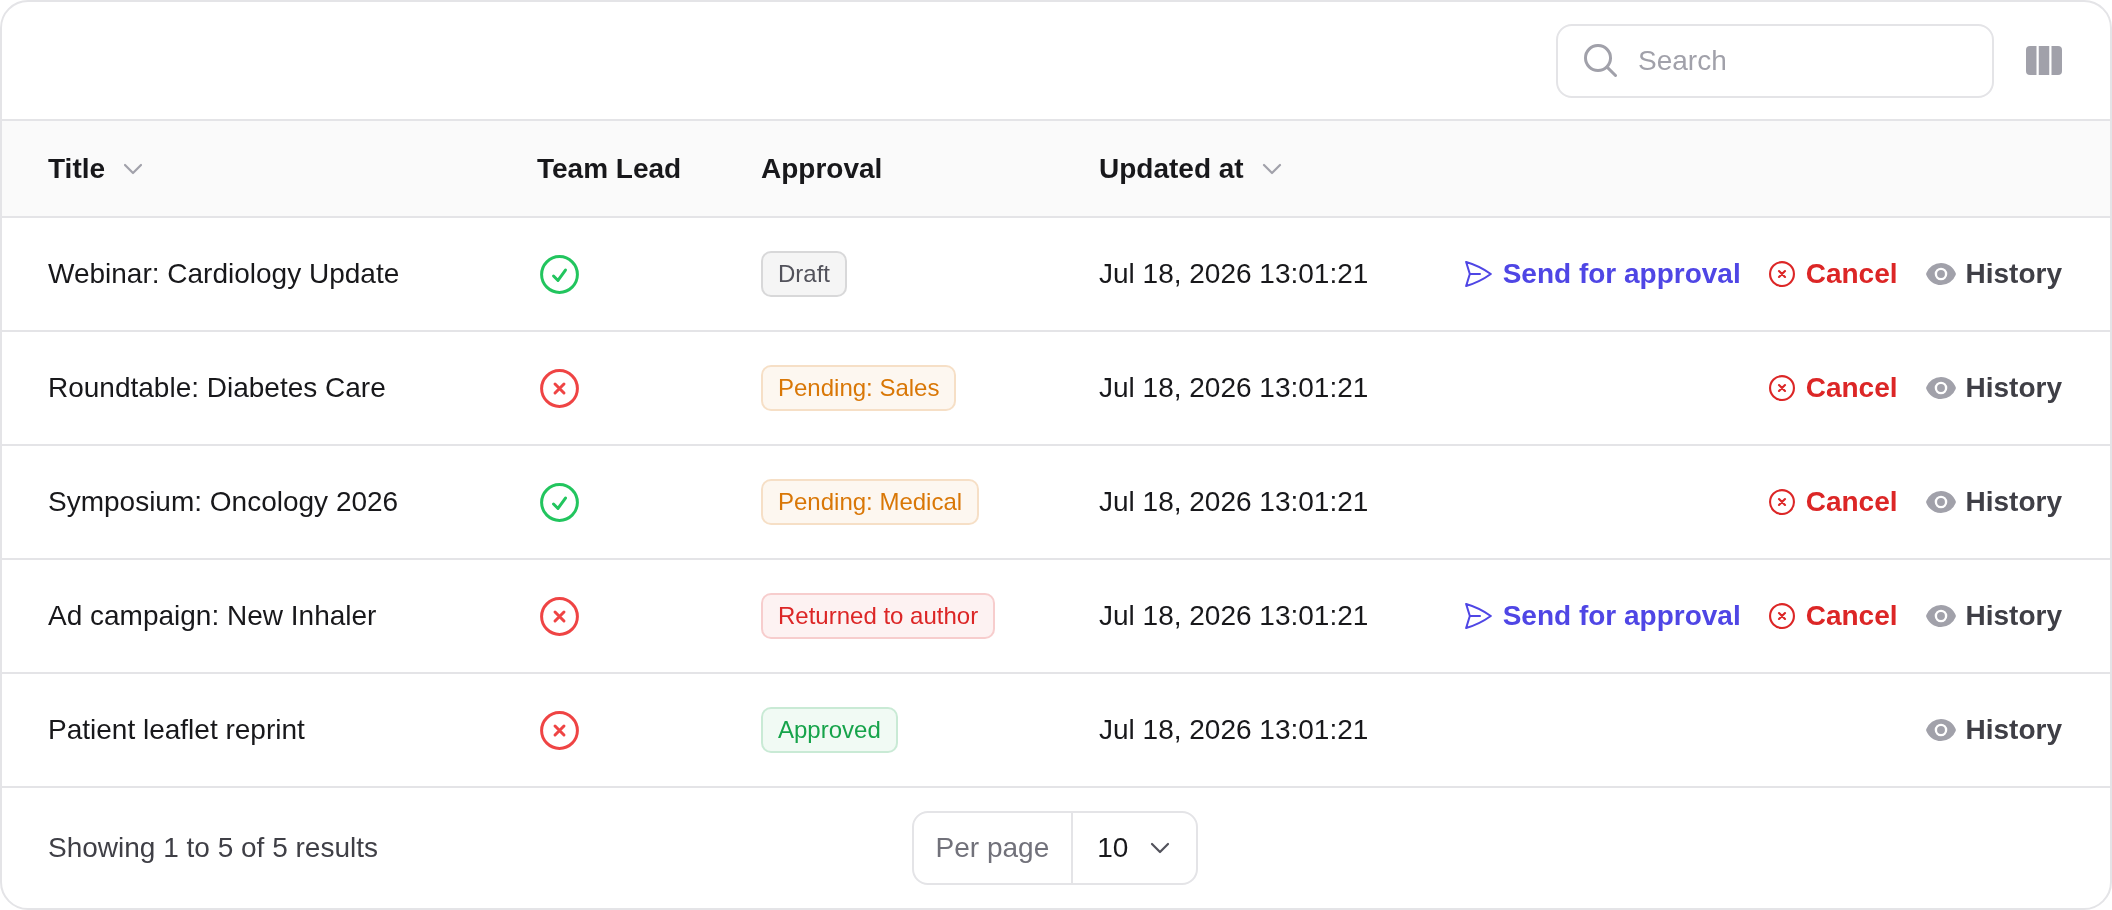 Image resolution: width=2112 pixels, height=910 pixels. Describe the element at coordinates (878, 616) in the screenshot. I see `status-badge: Returned to author` at that location.